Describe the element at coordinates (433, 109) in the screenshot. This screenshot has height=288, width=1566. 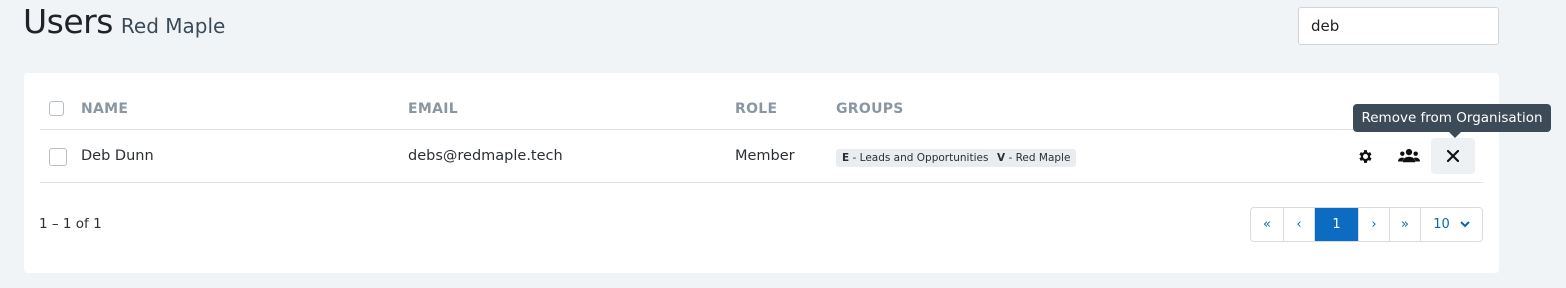
I see `column-header-email: EMAIL` at that location.